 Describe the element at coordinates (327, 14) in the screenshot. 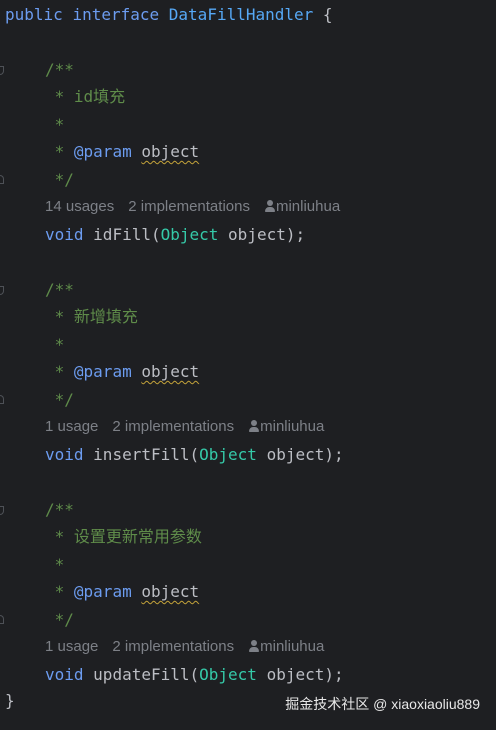

I see `open-brace: {` at that location.